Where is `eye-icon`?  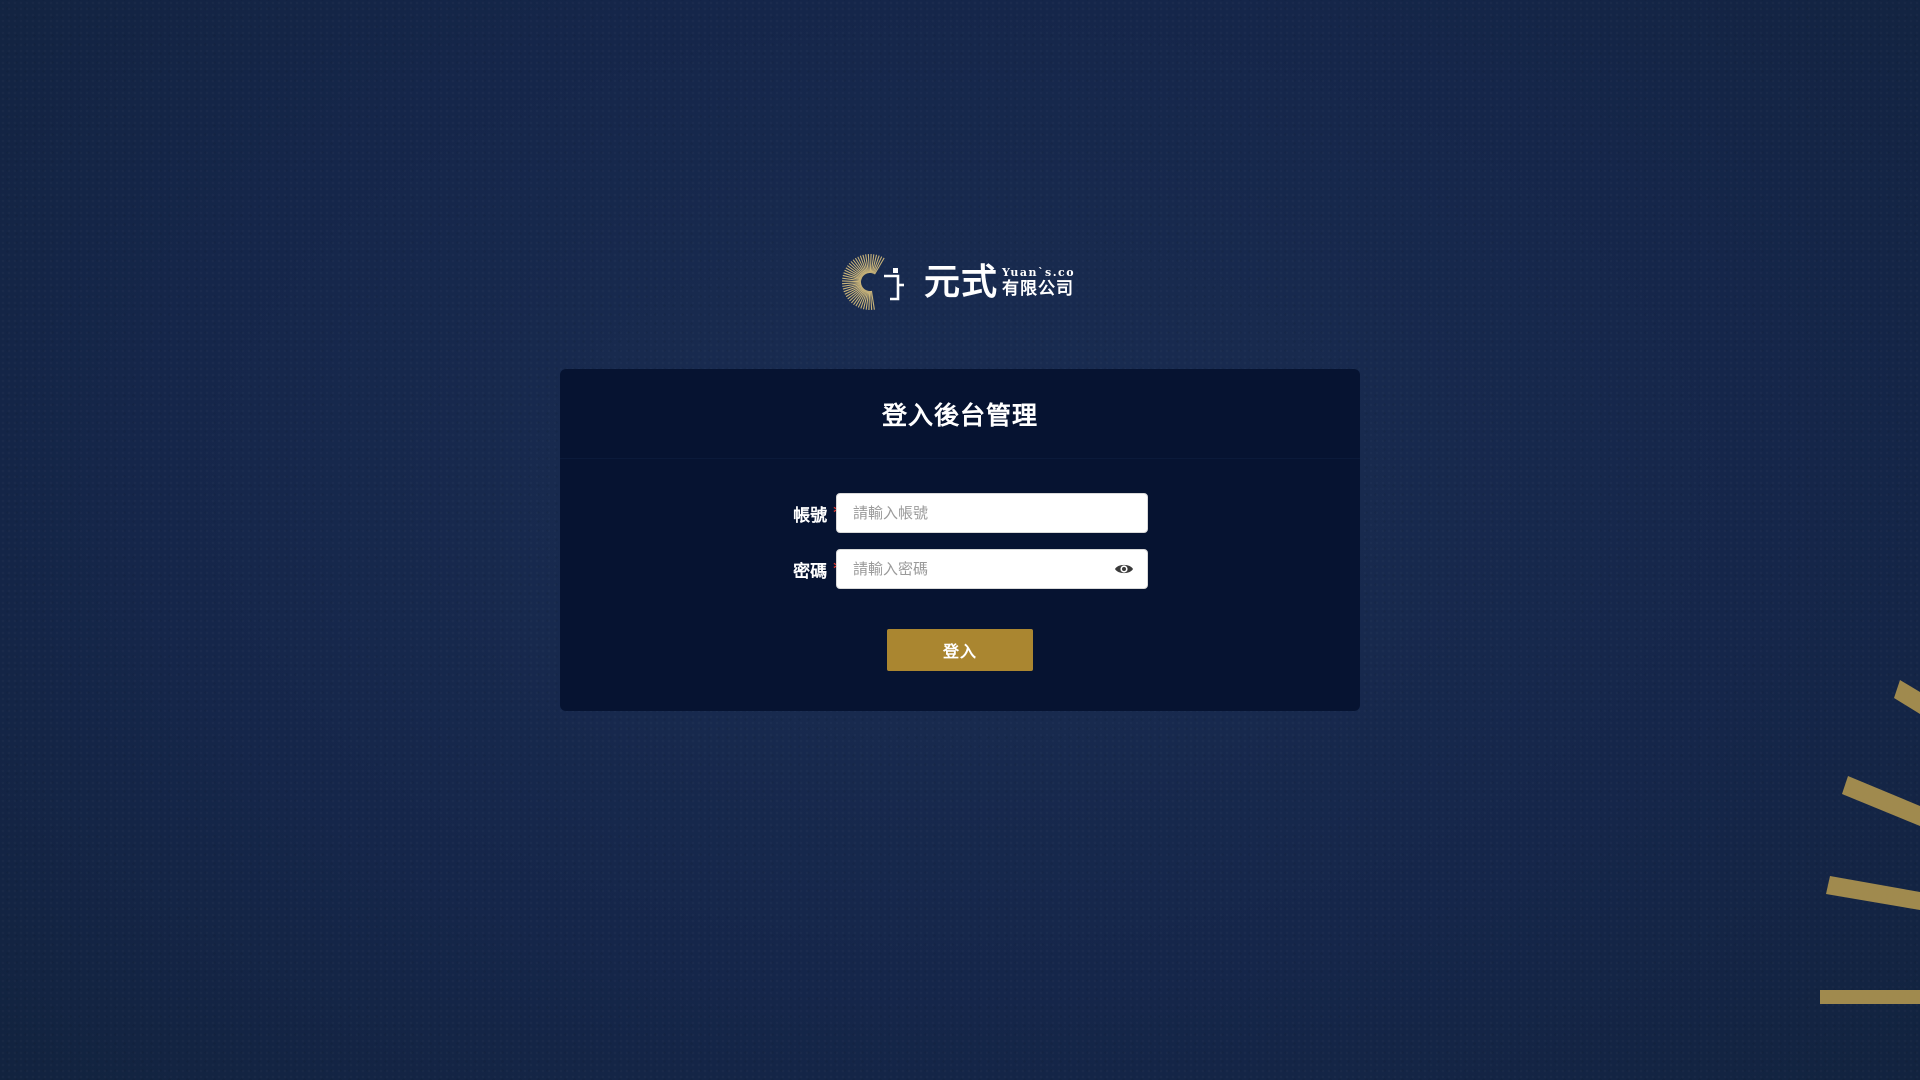 eye-icon is located at coordinates (1124, 569).